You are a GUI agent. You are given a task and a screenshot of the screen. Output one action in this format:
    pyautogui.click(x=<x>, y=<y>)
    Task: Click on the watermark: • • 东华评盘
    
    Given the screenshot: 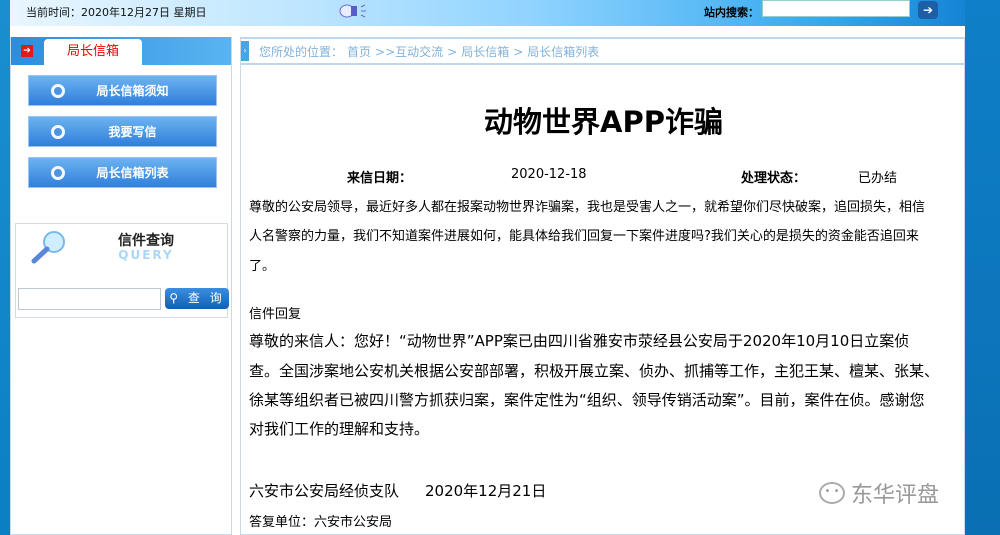 What is the action you would take?
    pyautogui.click(x=879, y=493)
    